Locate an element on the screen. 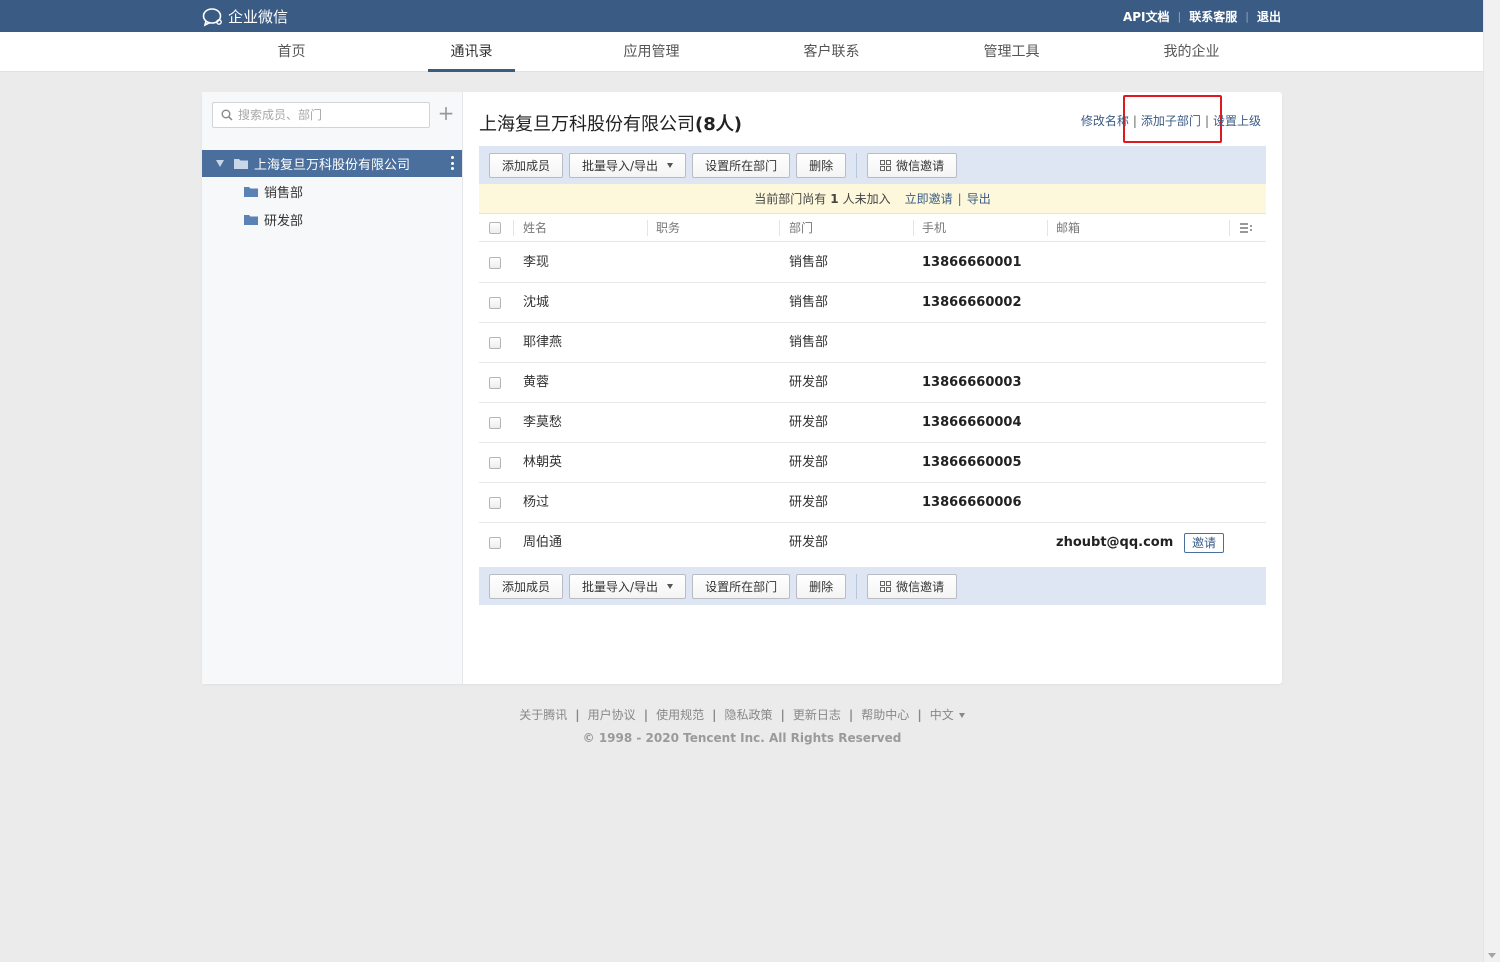 This screenshot has width=1500, height=962. table-row: 李莫愁 研发部 13866660004 is located at coordinates (872, 423).